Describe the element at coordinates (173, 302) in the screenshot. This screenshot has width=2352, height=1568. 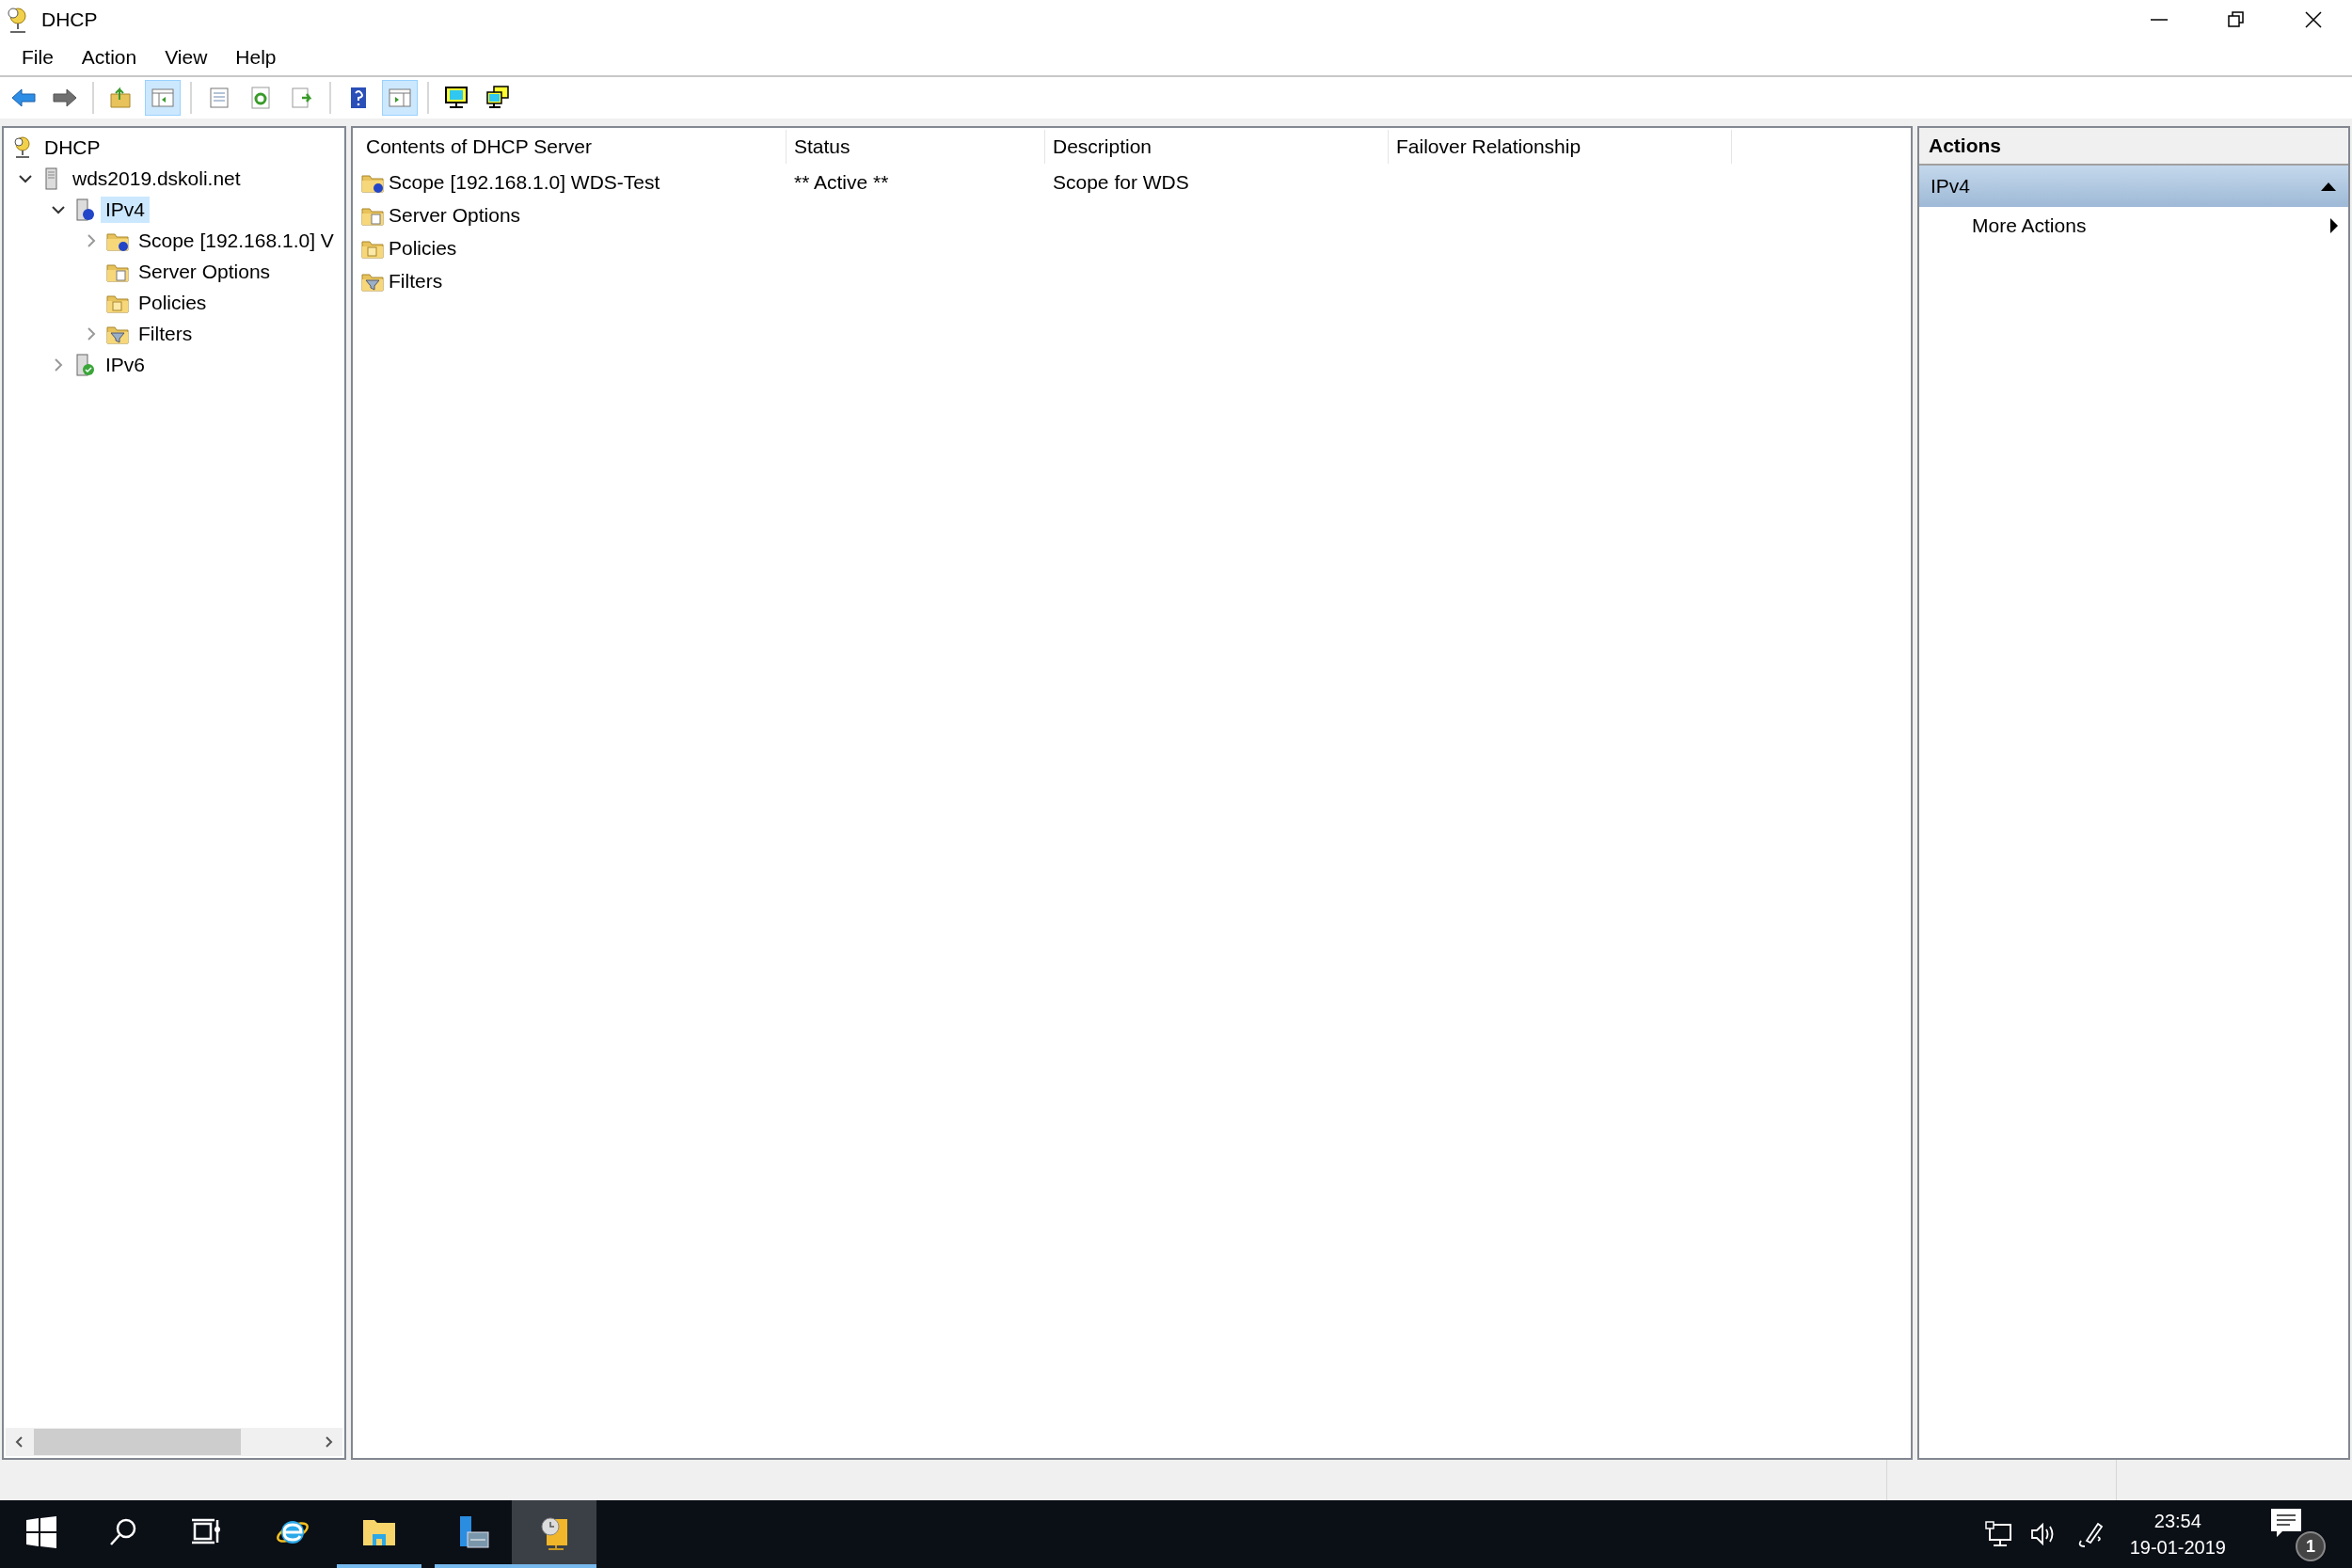
I see `tree-item: Policies` at that location.